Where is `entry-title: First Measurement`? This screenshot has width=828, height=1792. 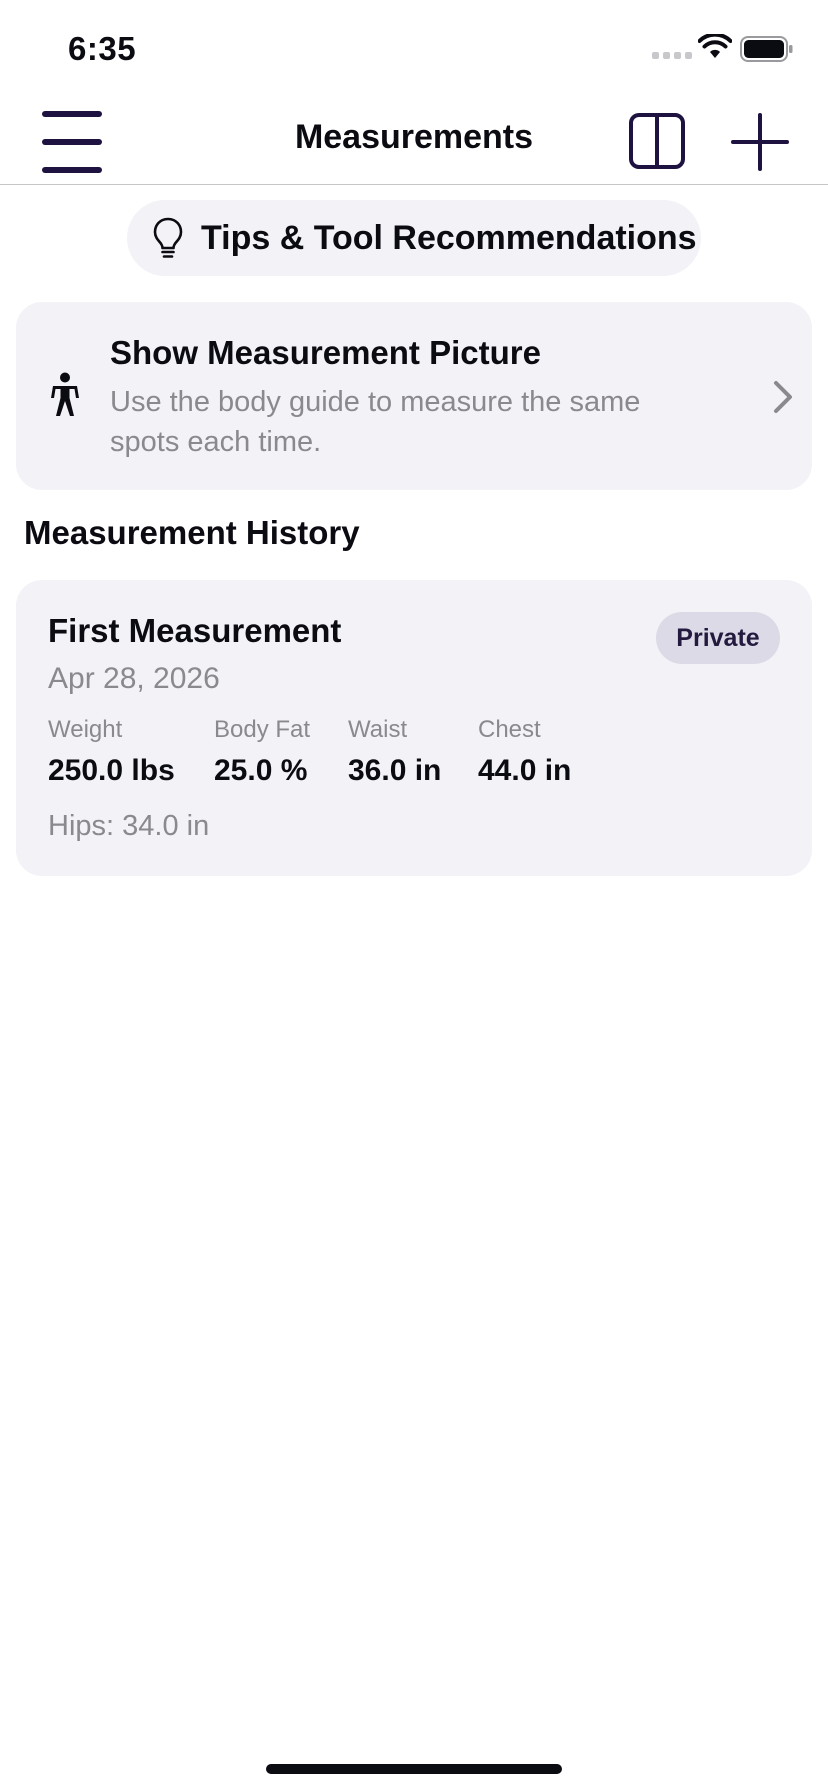
entry-title: First Measurement is located at coordinates (195, 630).